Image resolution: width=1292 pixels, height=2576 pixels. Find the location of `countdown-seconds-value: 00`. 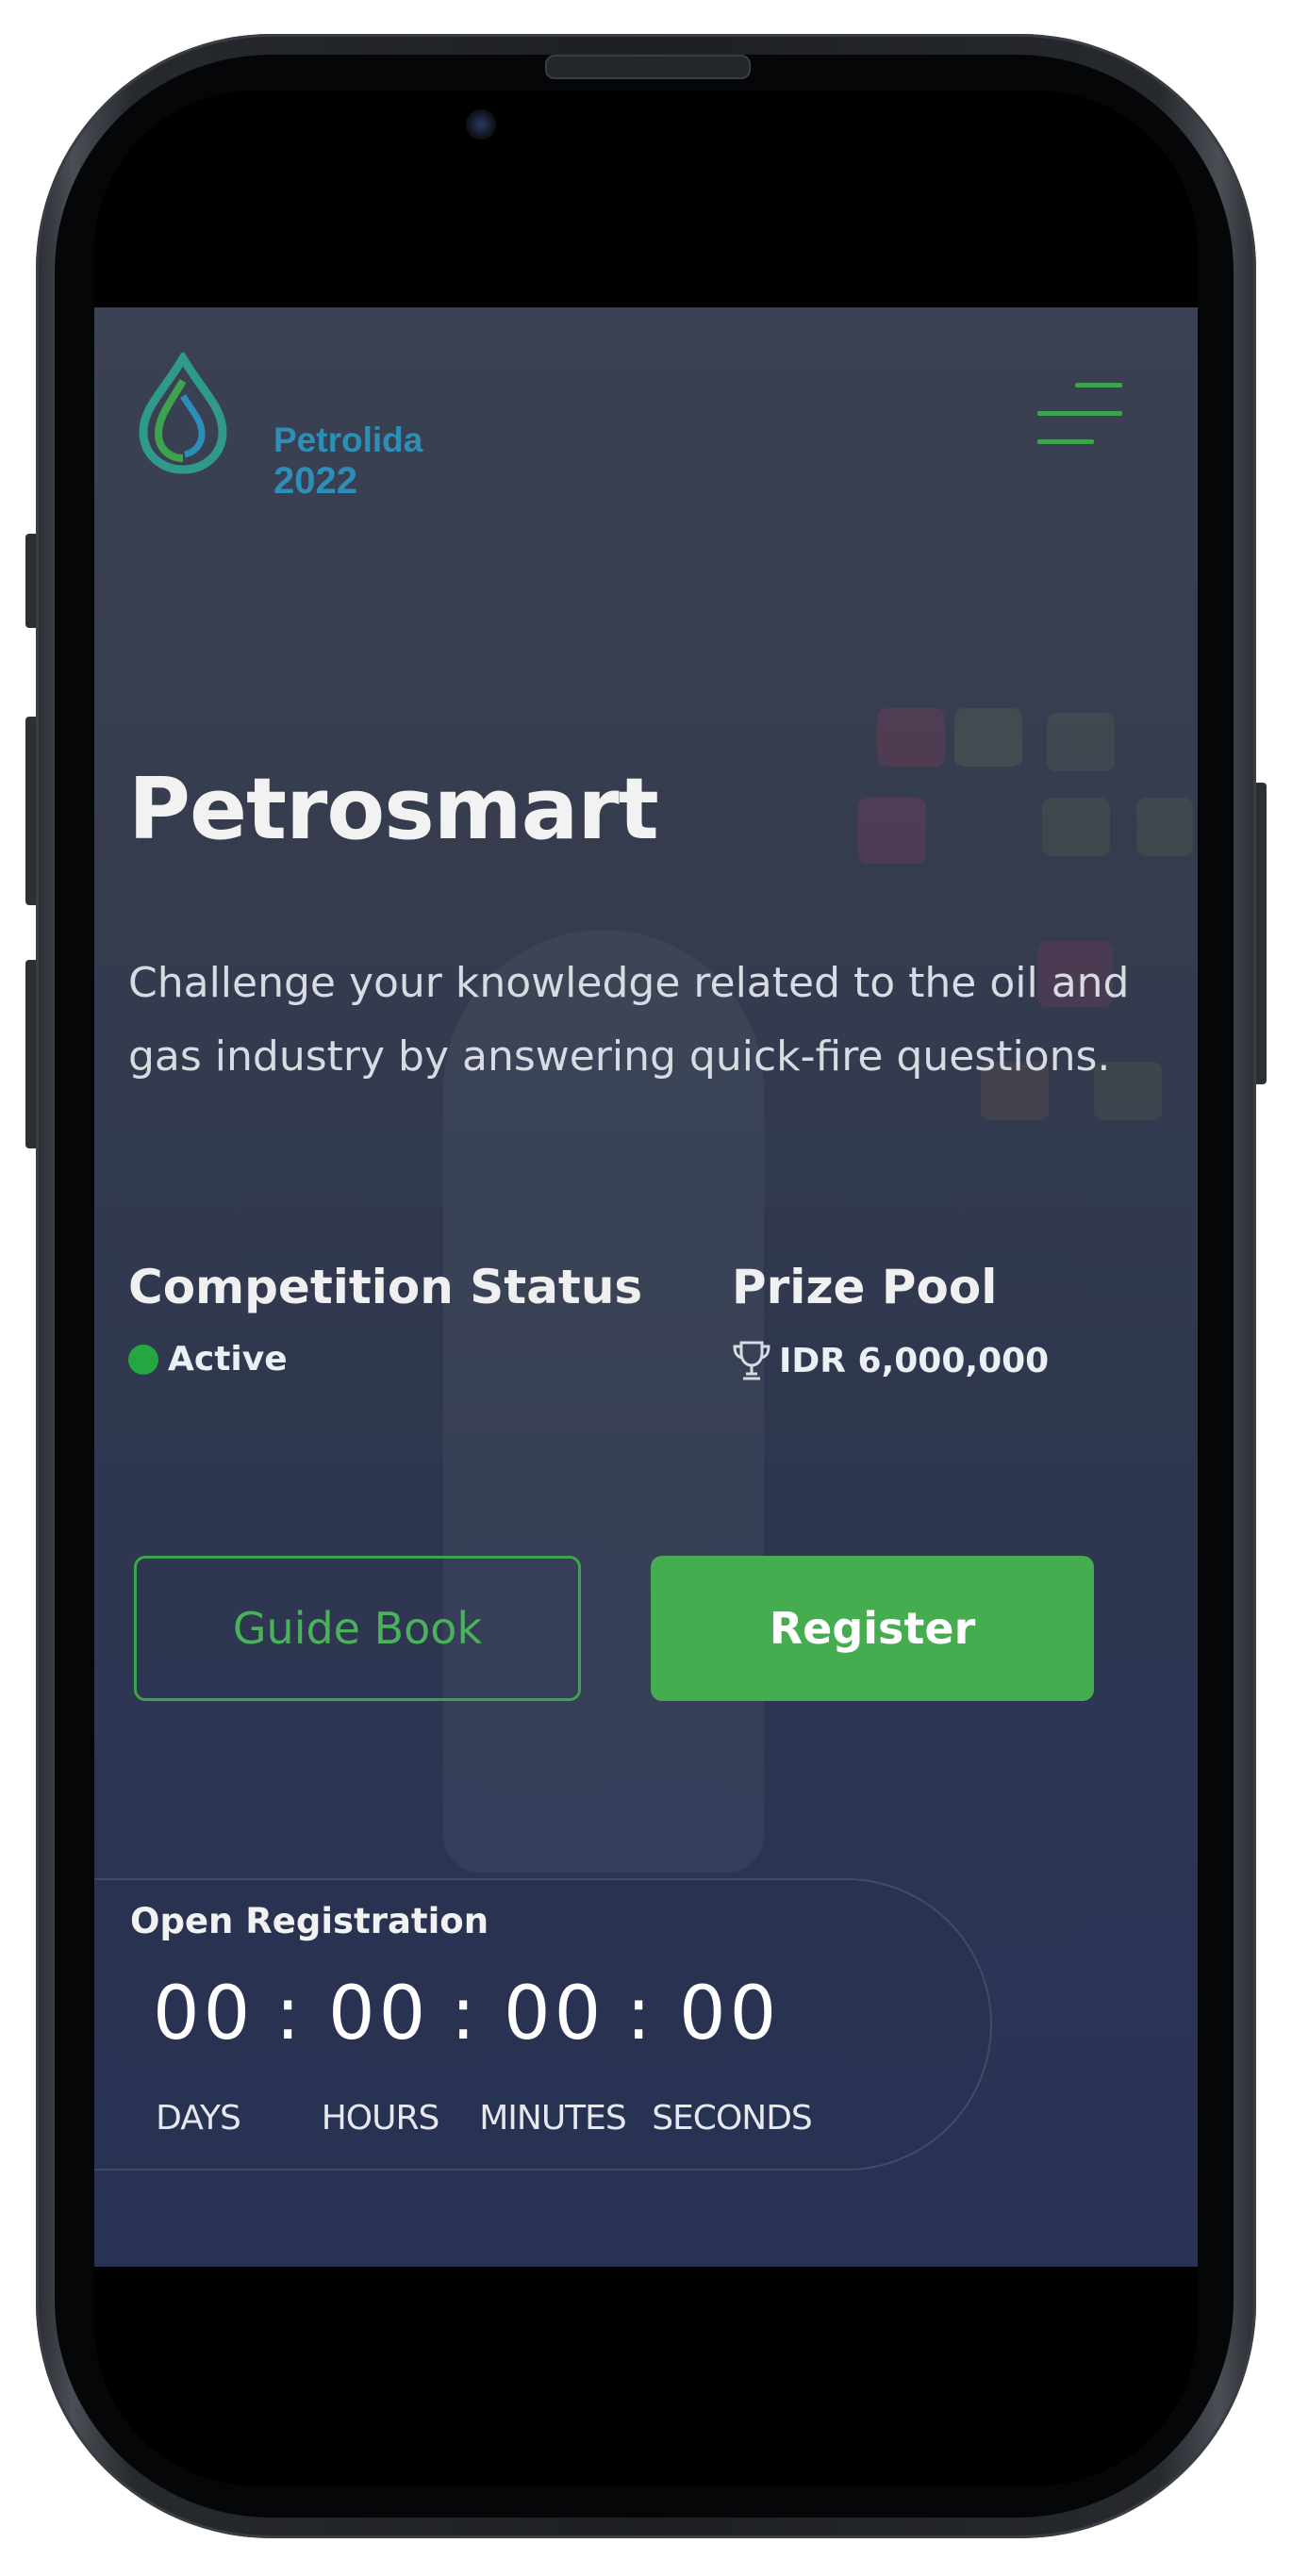

countdown-seconds-value: 00 is located at coordinates (730, 2014).